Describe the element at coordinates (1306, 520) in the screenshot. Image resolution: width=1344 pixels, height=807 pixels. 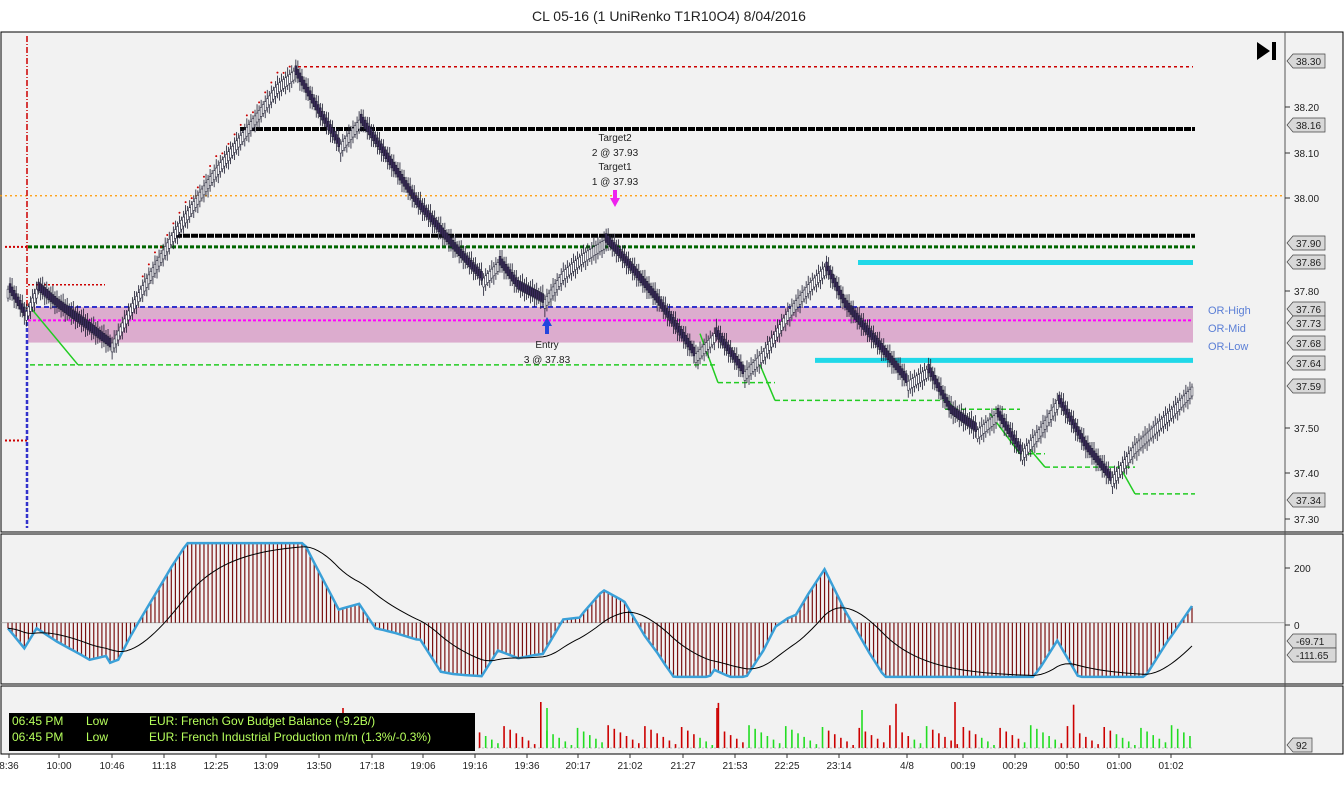
I see `y-tick-label: 37.30` at that location.